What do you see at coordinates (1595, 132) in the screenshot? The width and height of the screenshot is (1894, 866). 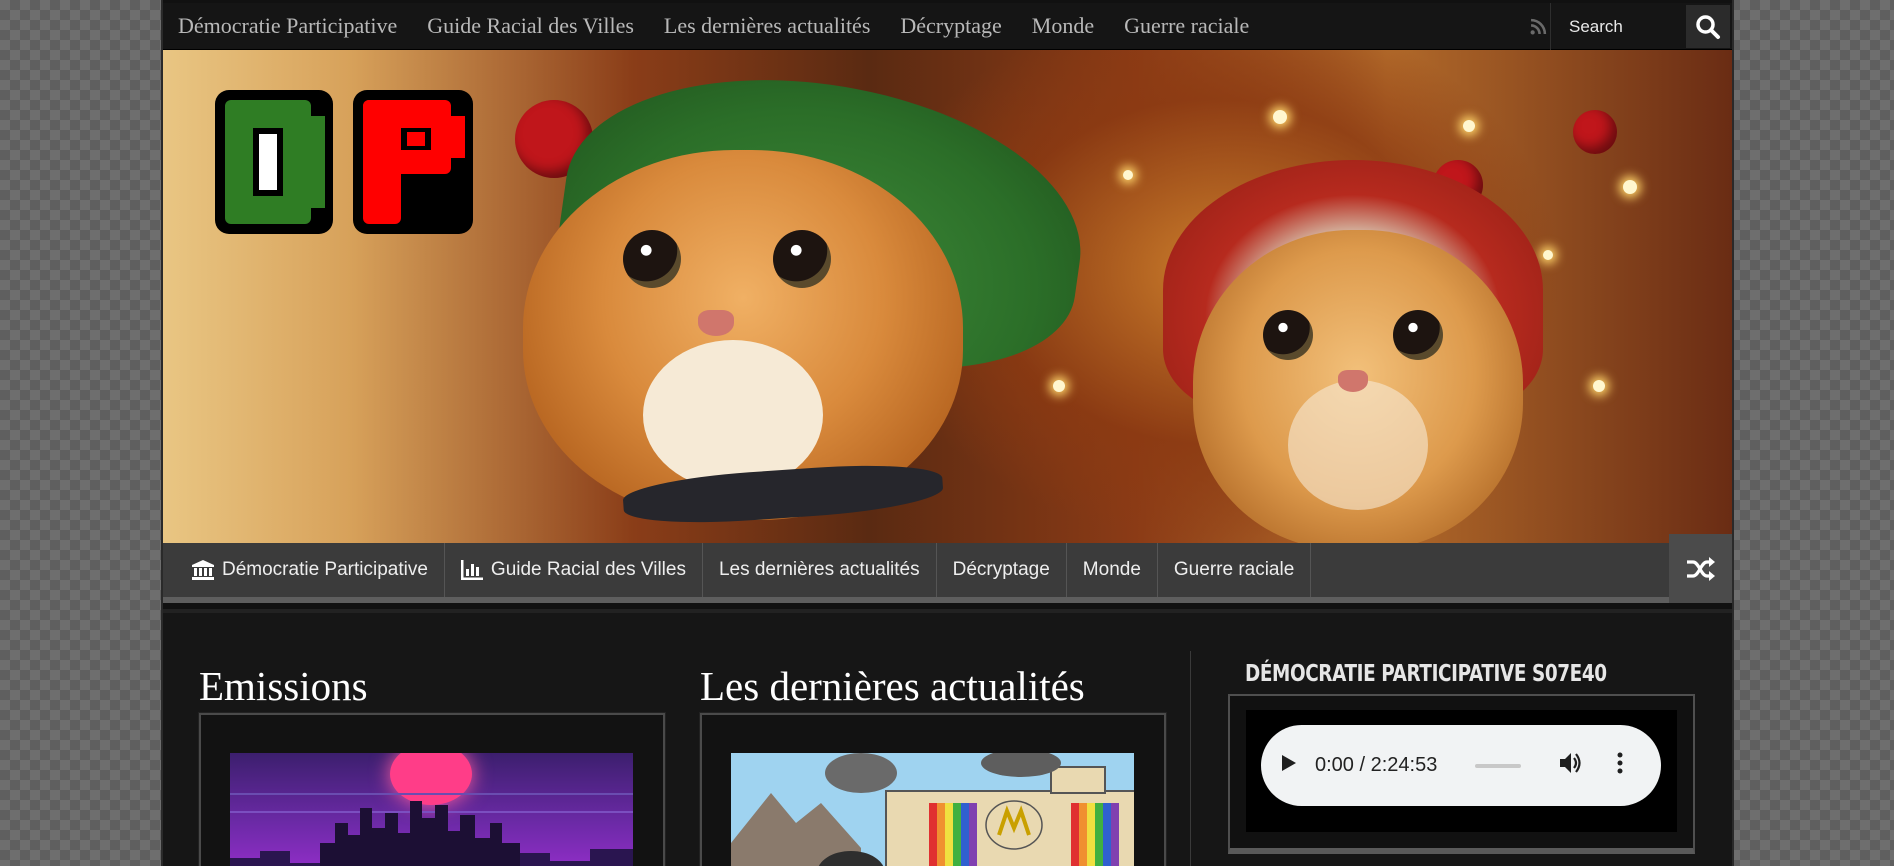 I see `ornament` at bounding box center [1595, 132].